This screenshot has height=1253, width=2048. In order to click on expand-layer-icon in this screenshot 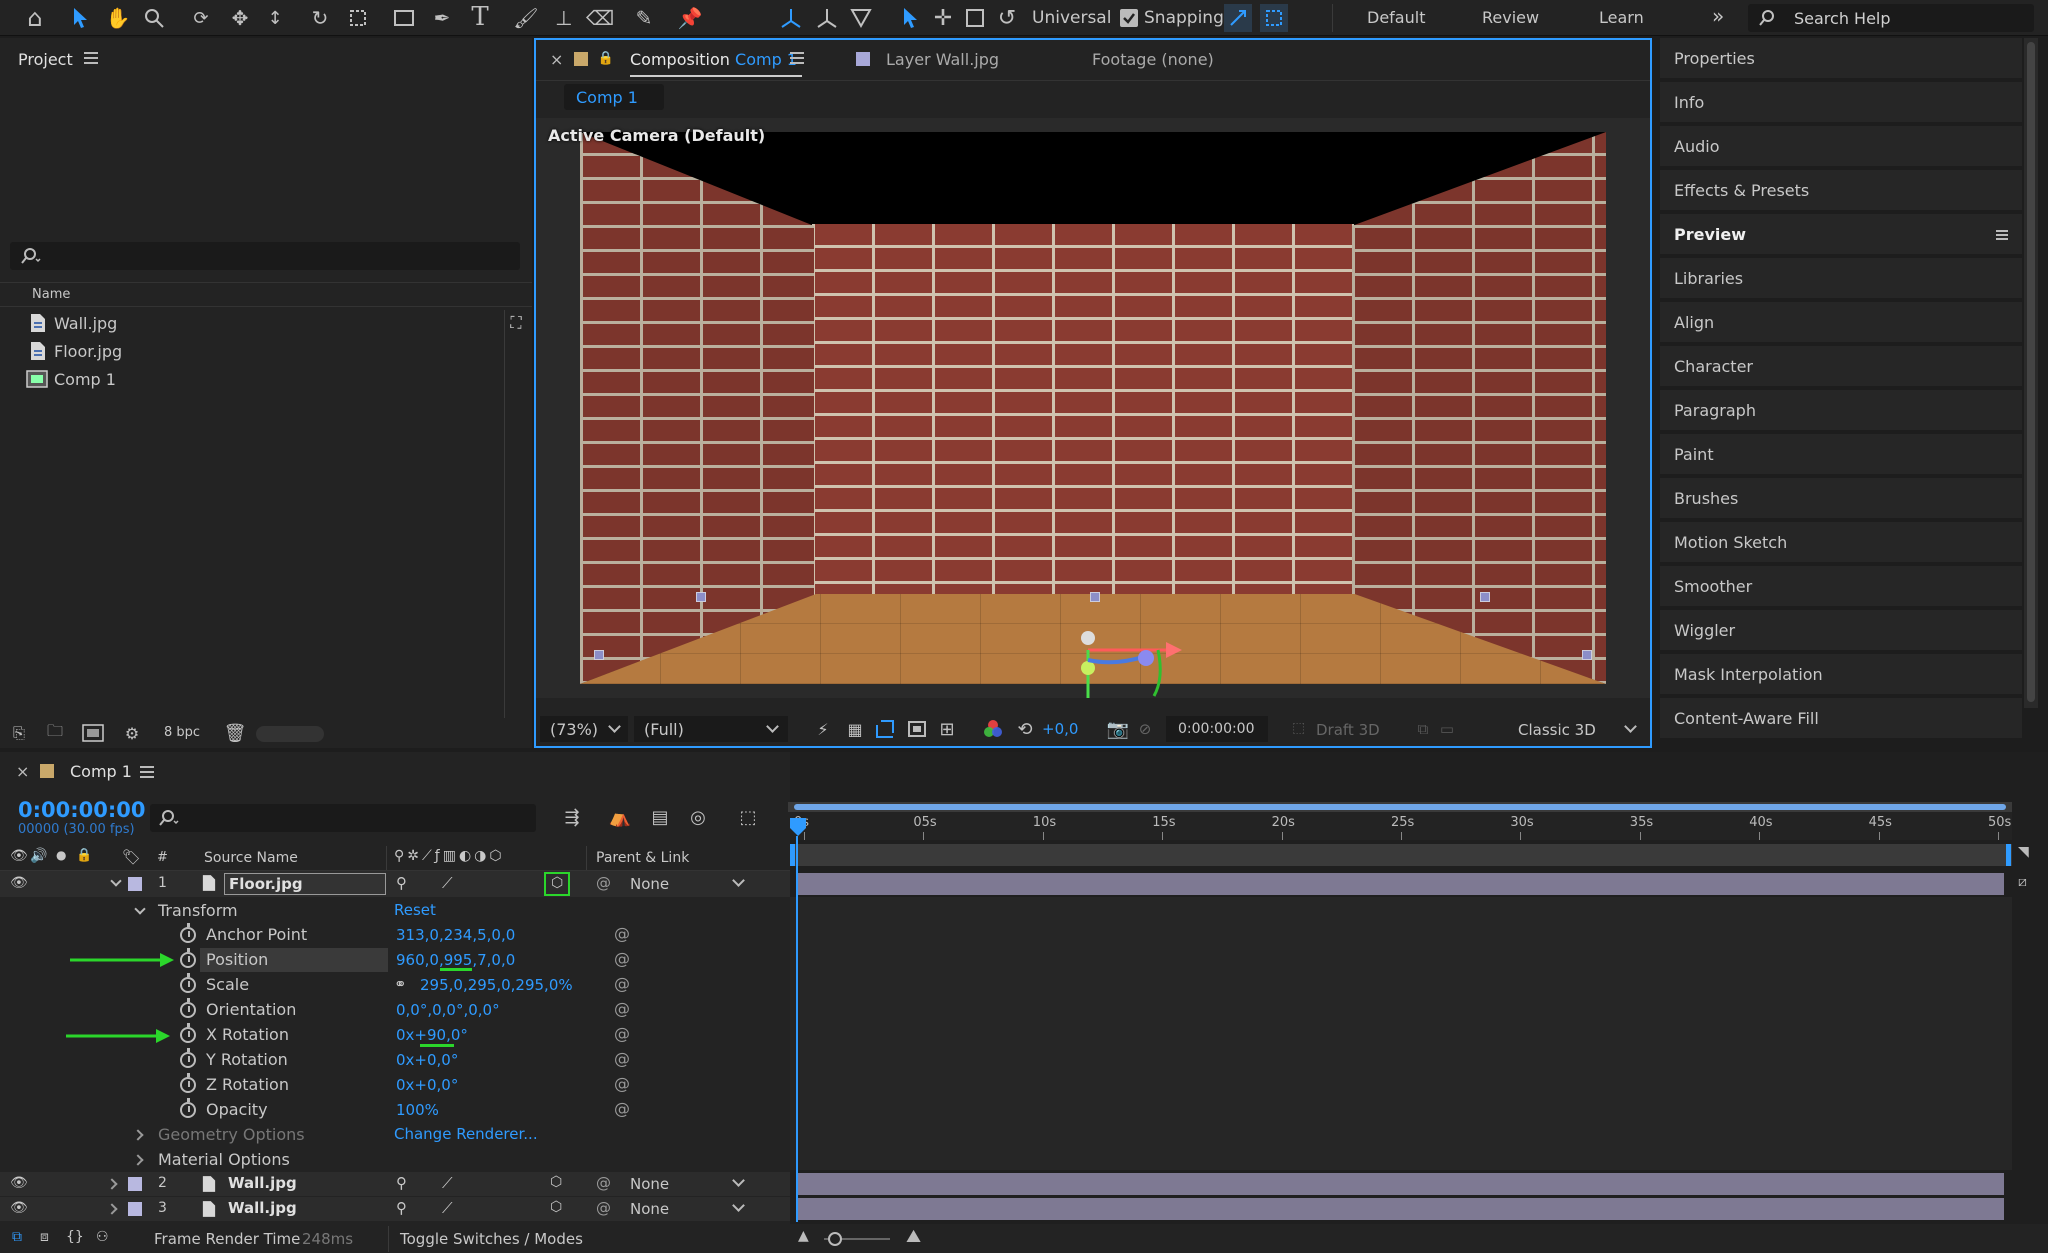, I will do `click(116, 881)`.